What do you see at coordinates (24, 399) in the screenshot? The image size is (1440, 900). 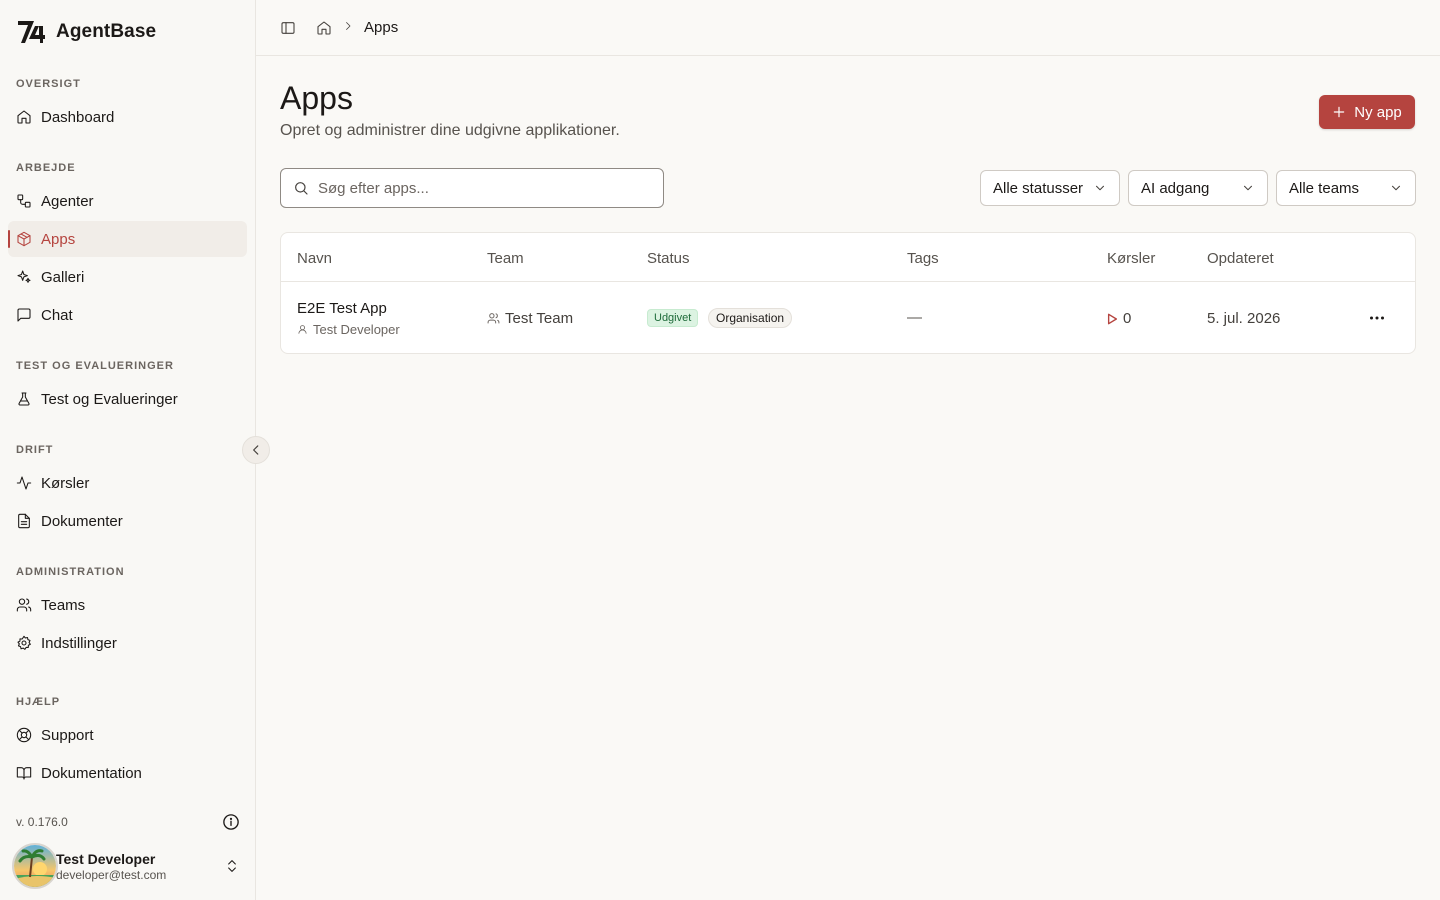 I see `flask-icon` at bounding box center [24, 399].